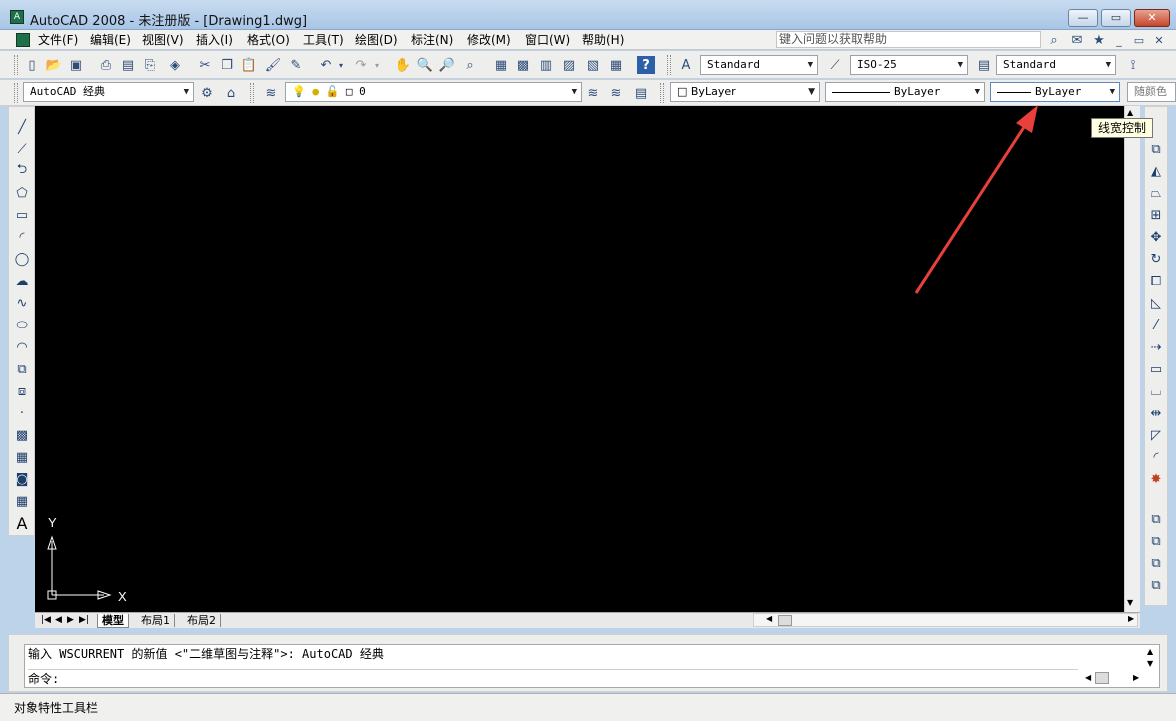 Image resolution: width=1176 pixels, height=721 pixels. Describe the element at coordinates (1156, 215) in the screenshot. I see `array-icon: ⊞` at that location.